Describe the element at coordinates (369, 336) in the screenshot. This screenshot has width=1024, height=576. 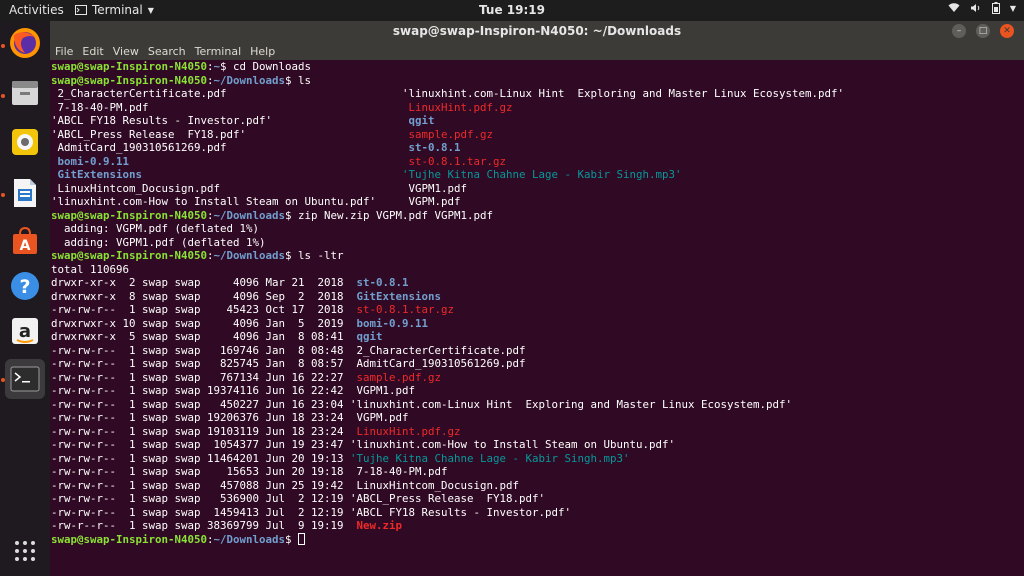
I see `terminal-text: qgit` at that location.